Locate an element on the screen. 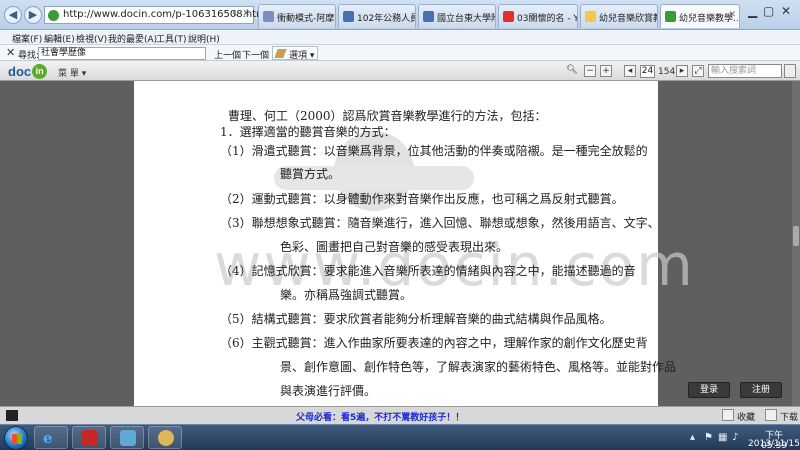 The width and height of the screenshot is (800, 450). zoom-out-button: − is located at coordinates (590, 71).